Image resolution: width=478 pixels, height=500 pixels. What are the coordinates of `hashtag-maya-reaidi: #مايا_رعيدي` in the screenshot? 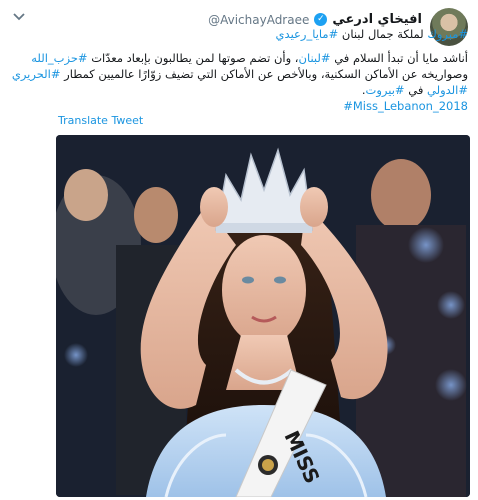 It's located at (307, 34).